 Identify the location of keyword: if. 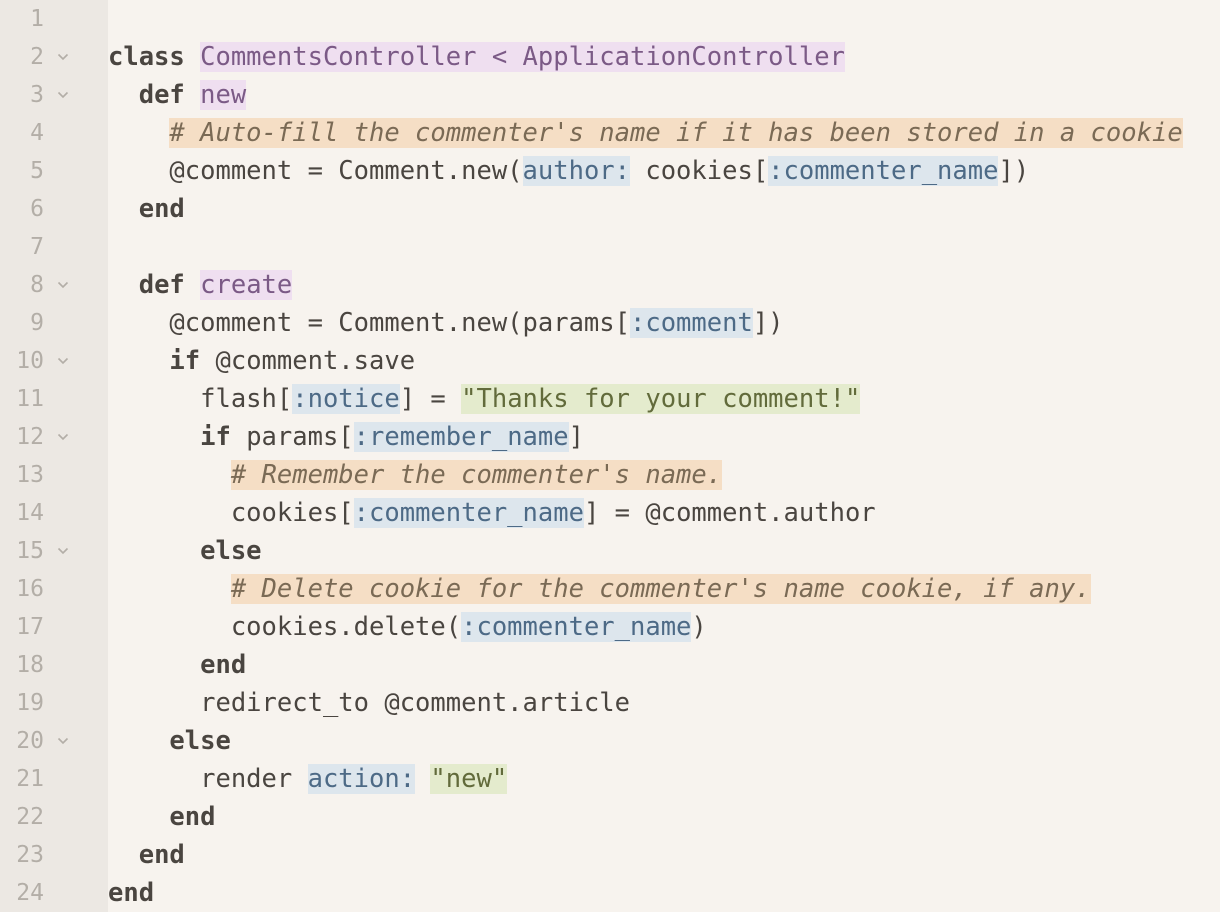
(185, 361).